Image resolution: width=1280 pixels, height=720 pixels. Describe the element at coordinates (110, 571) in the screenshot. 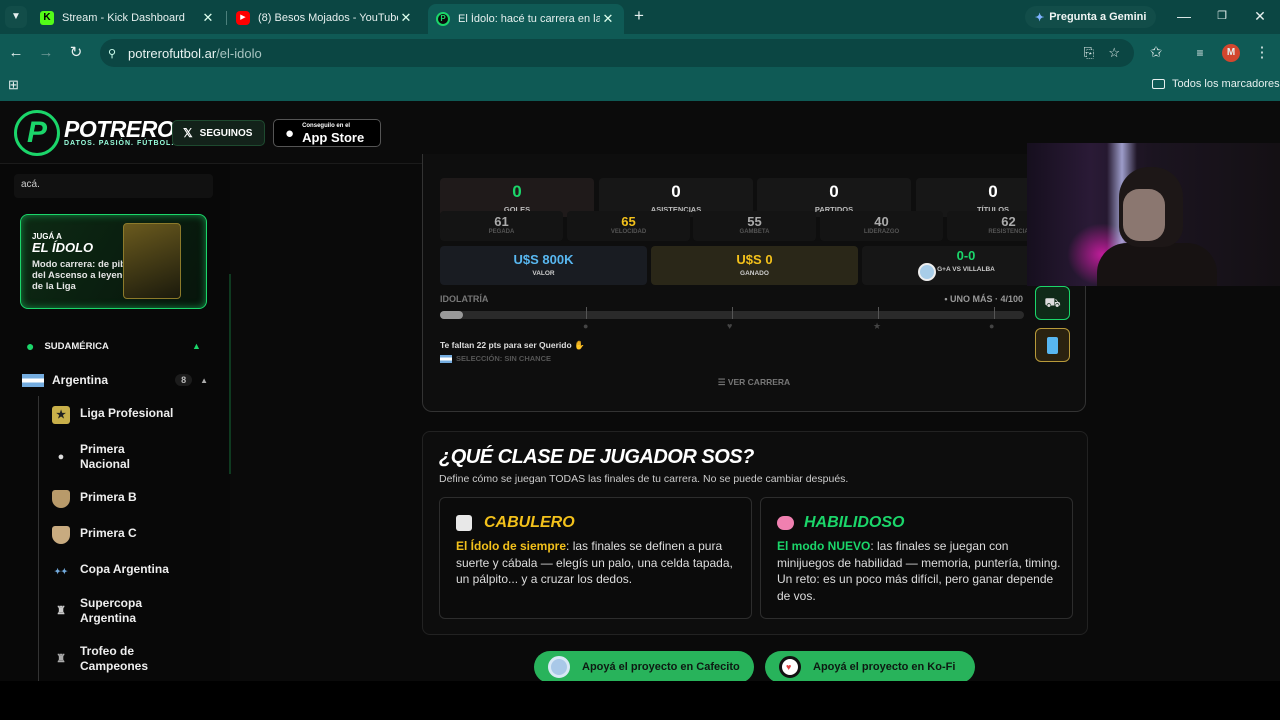

I see `league-copa-argentina: ✦✦ Copa Argentina` at that location.